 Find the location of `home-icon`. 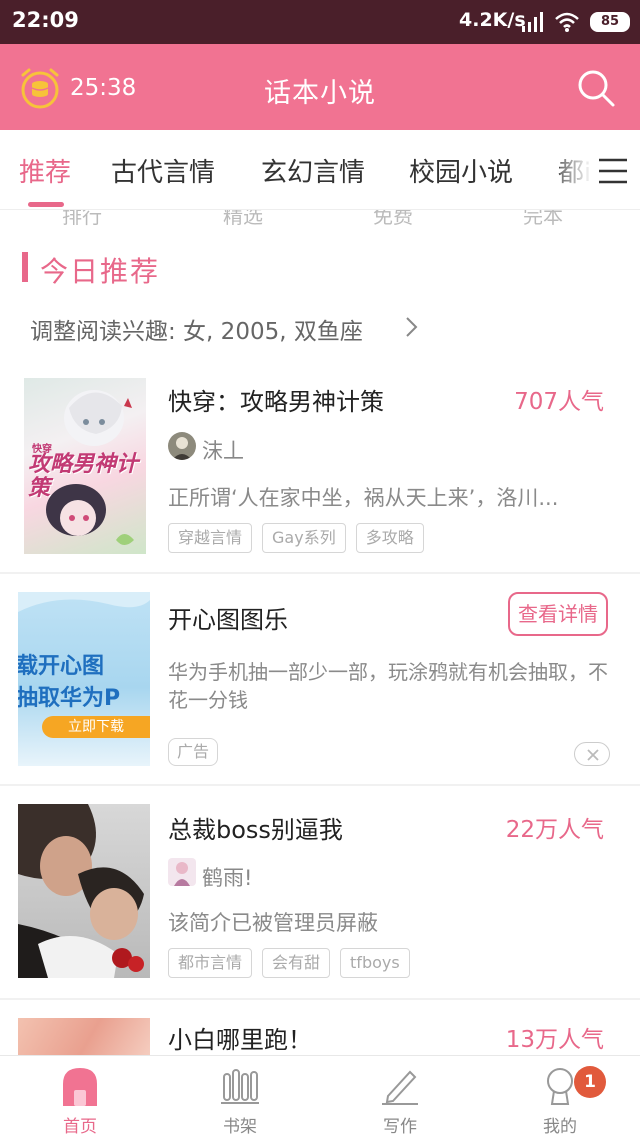

home-icon is located at coordinates (80, 1087).